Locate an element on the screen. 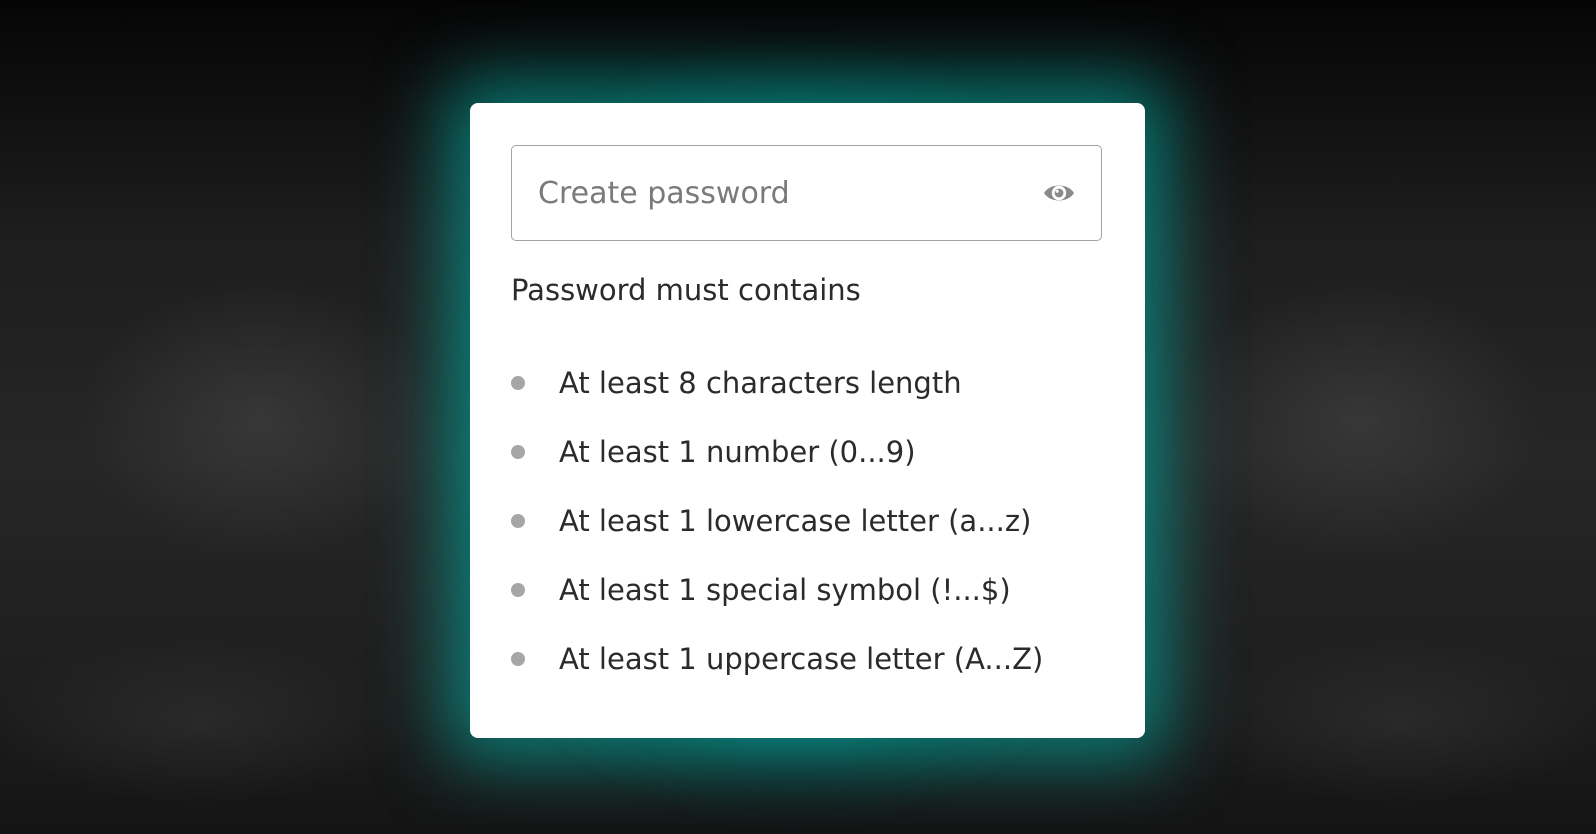  requirement-label: At least 1 uppercase letter (A...Z) is located at coordinates (801, 658).